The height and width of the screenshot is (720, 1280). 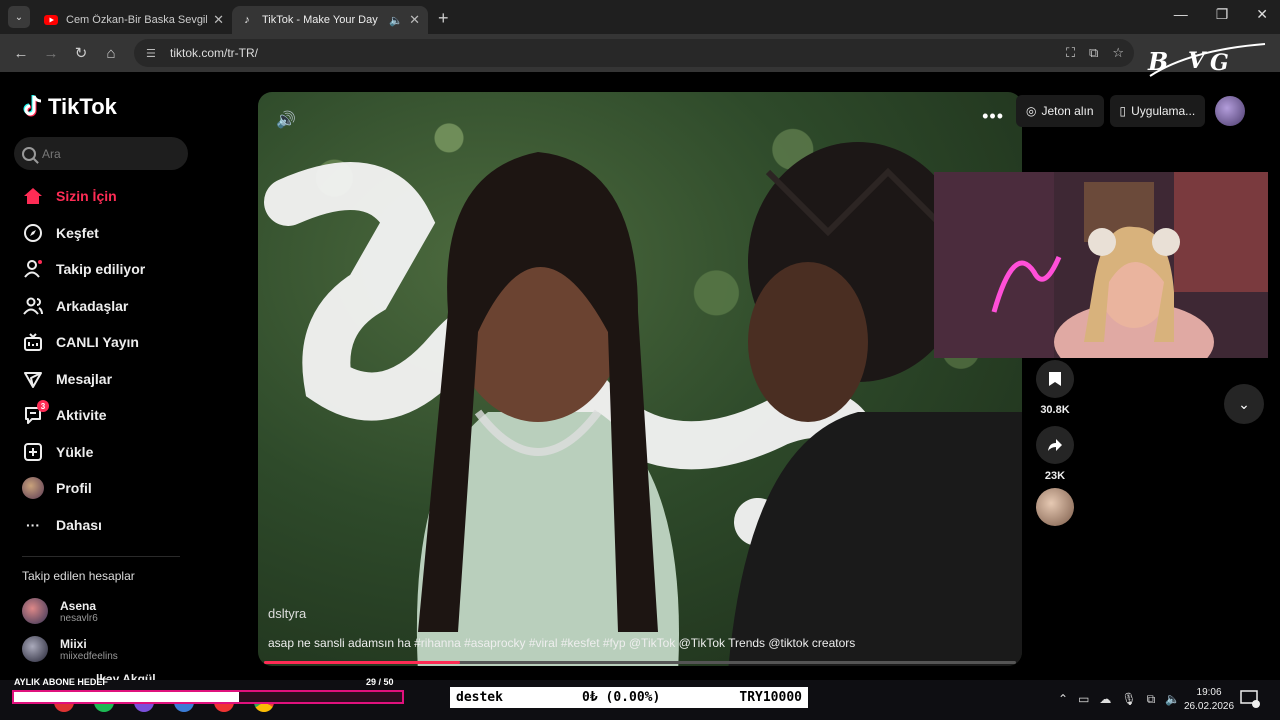 What do you see at coordinates (51, 20) in the screenshot?
I see `youtube-icon` at bounding box center [51, 20].